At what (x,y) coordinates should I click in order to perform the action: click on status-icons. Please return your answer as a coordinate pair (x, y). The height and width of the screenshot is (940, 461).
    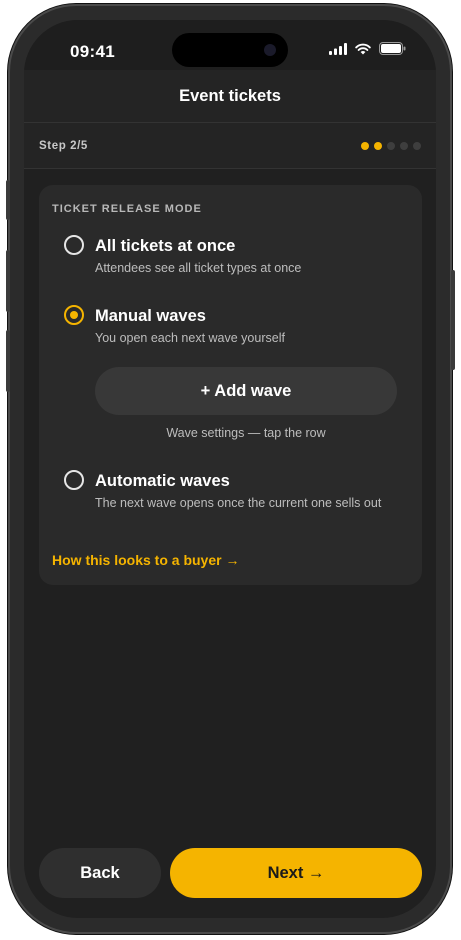
    Looking at the image, I should click on (367, 48).